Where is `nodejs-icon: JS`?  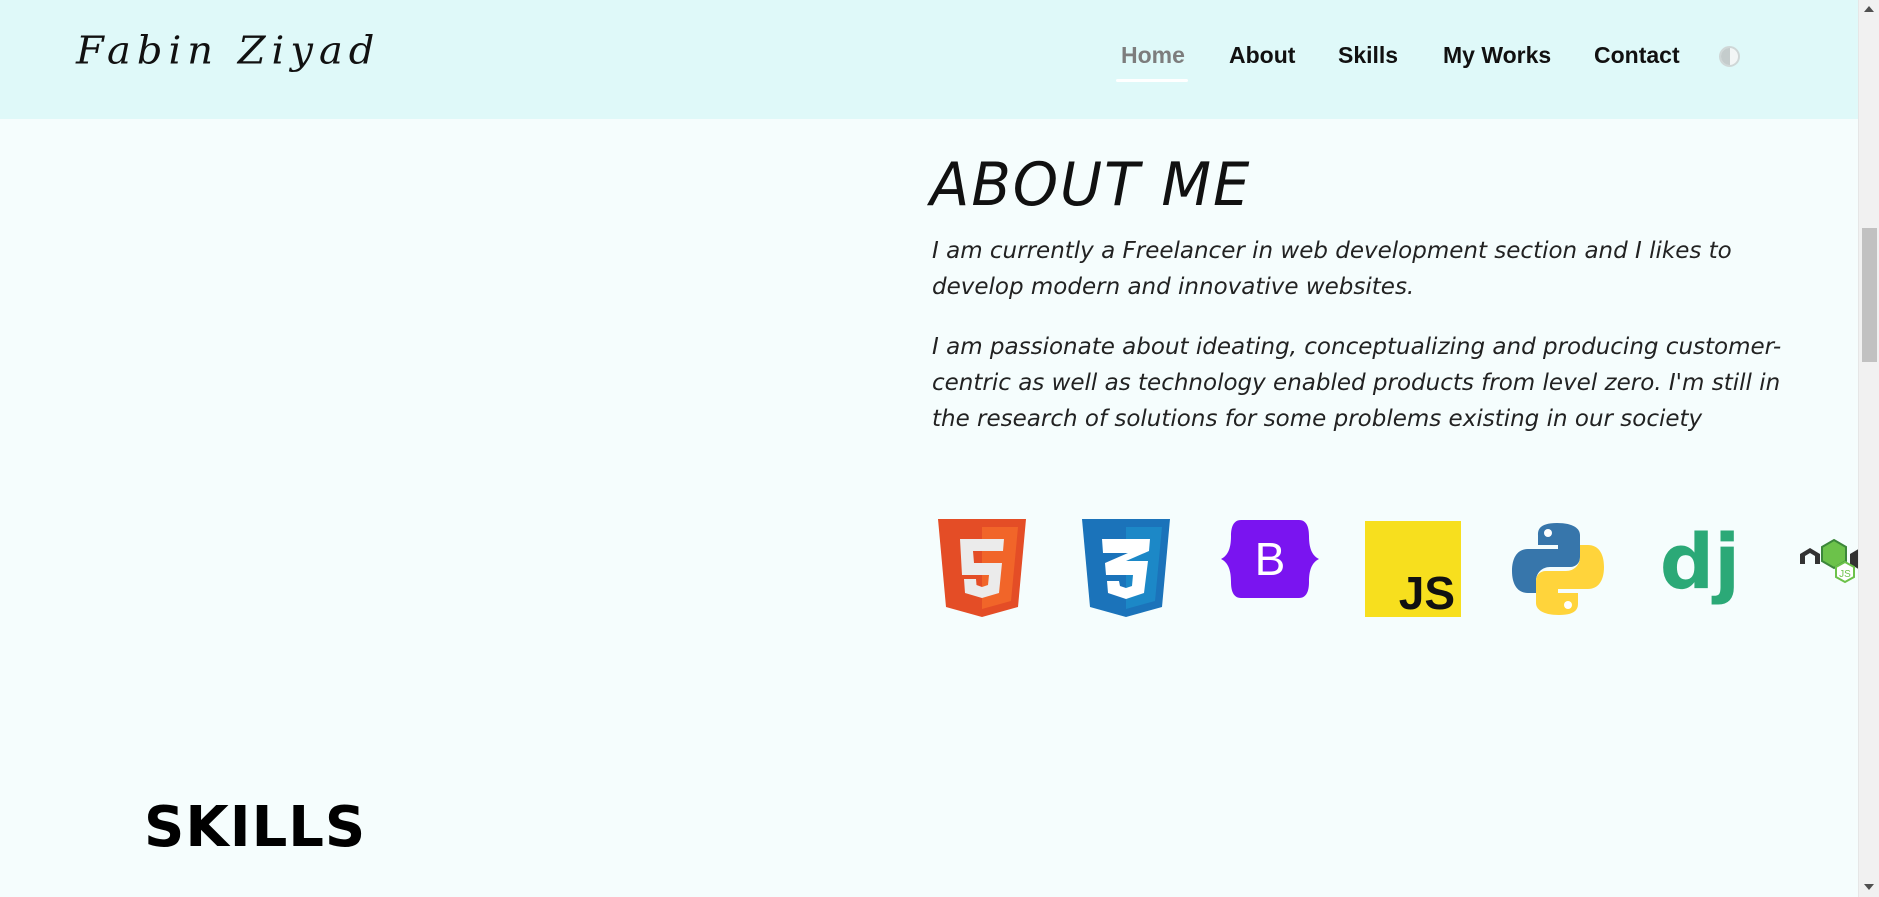
nodejs-icon: JS is located at coordinates (1828, 559).